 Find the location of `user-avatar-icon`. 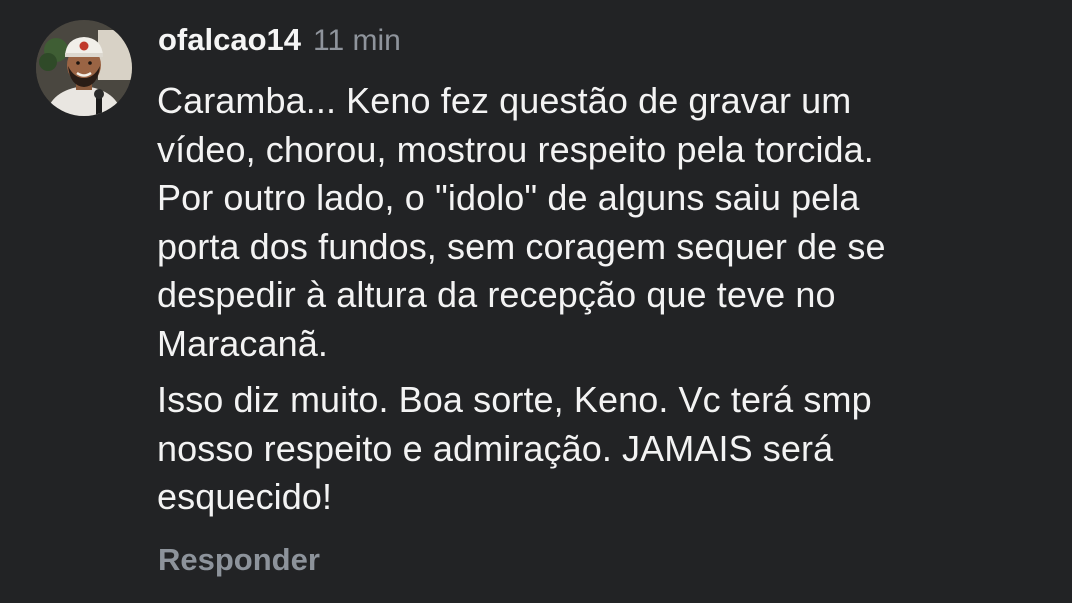

user-avatar-icon is located at coordinates (84, 68).